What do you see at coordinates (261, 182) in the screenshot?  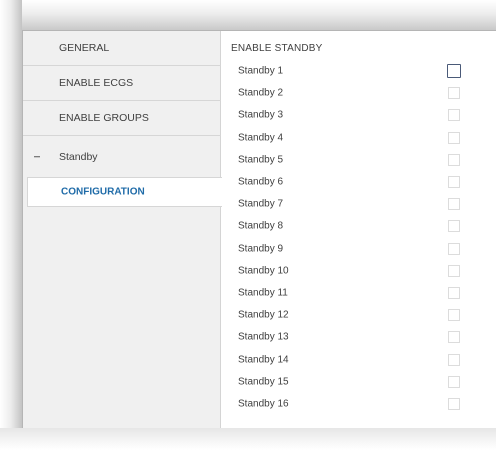 I see `standby-label: Standby 6` at bounding box center [261, 182].